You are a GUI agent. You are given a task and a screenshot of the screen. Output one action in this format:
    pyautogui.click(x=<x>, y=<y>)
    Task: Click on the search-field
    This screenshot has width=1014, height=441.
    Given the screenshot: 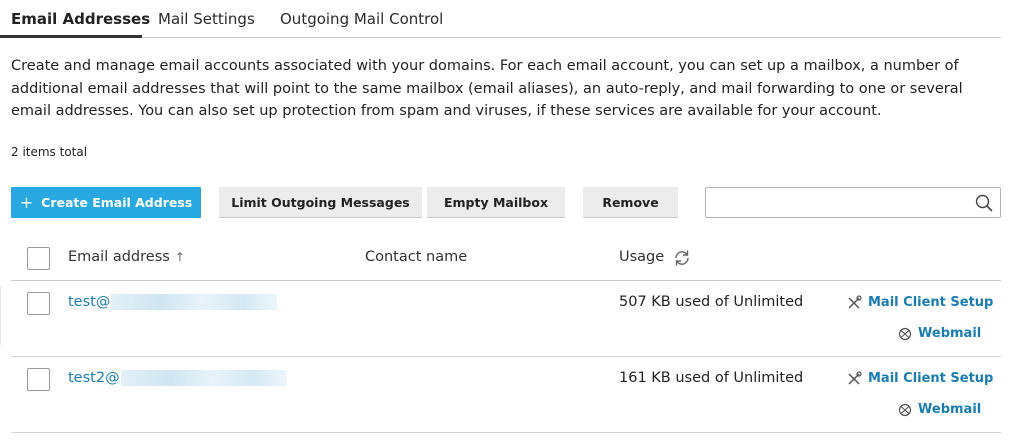 What is the action you would take?
    pyautogui.click(x=853, y=202)
    